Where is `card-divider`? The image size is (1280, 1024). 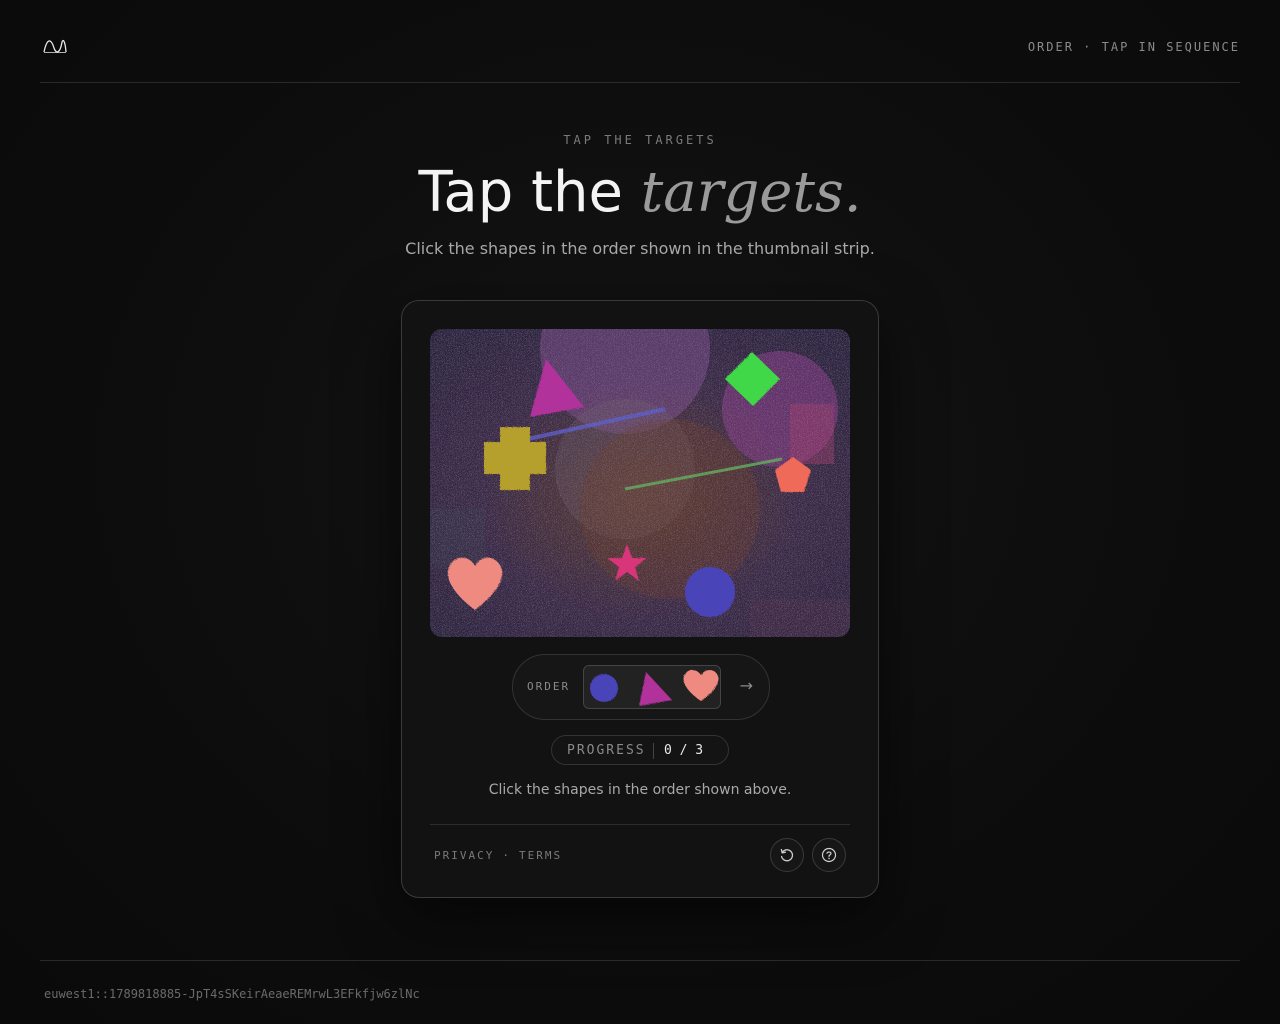
card-divider is located at coordinates (640, 824).